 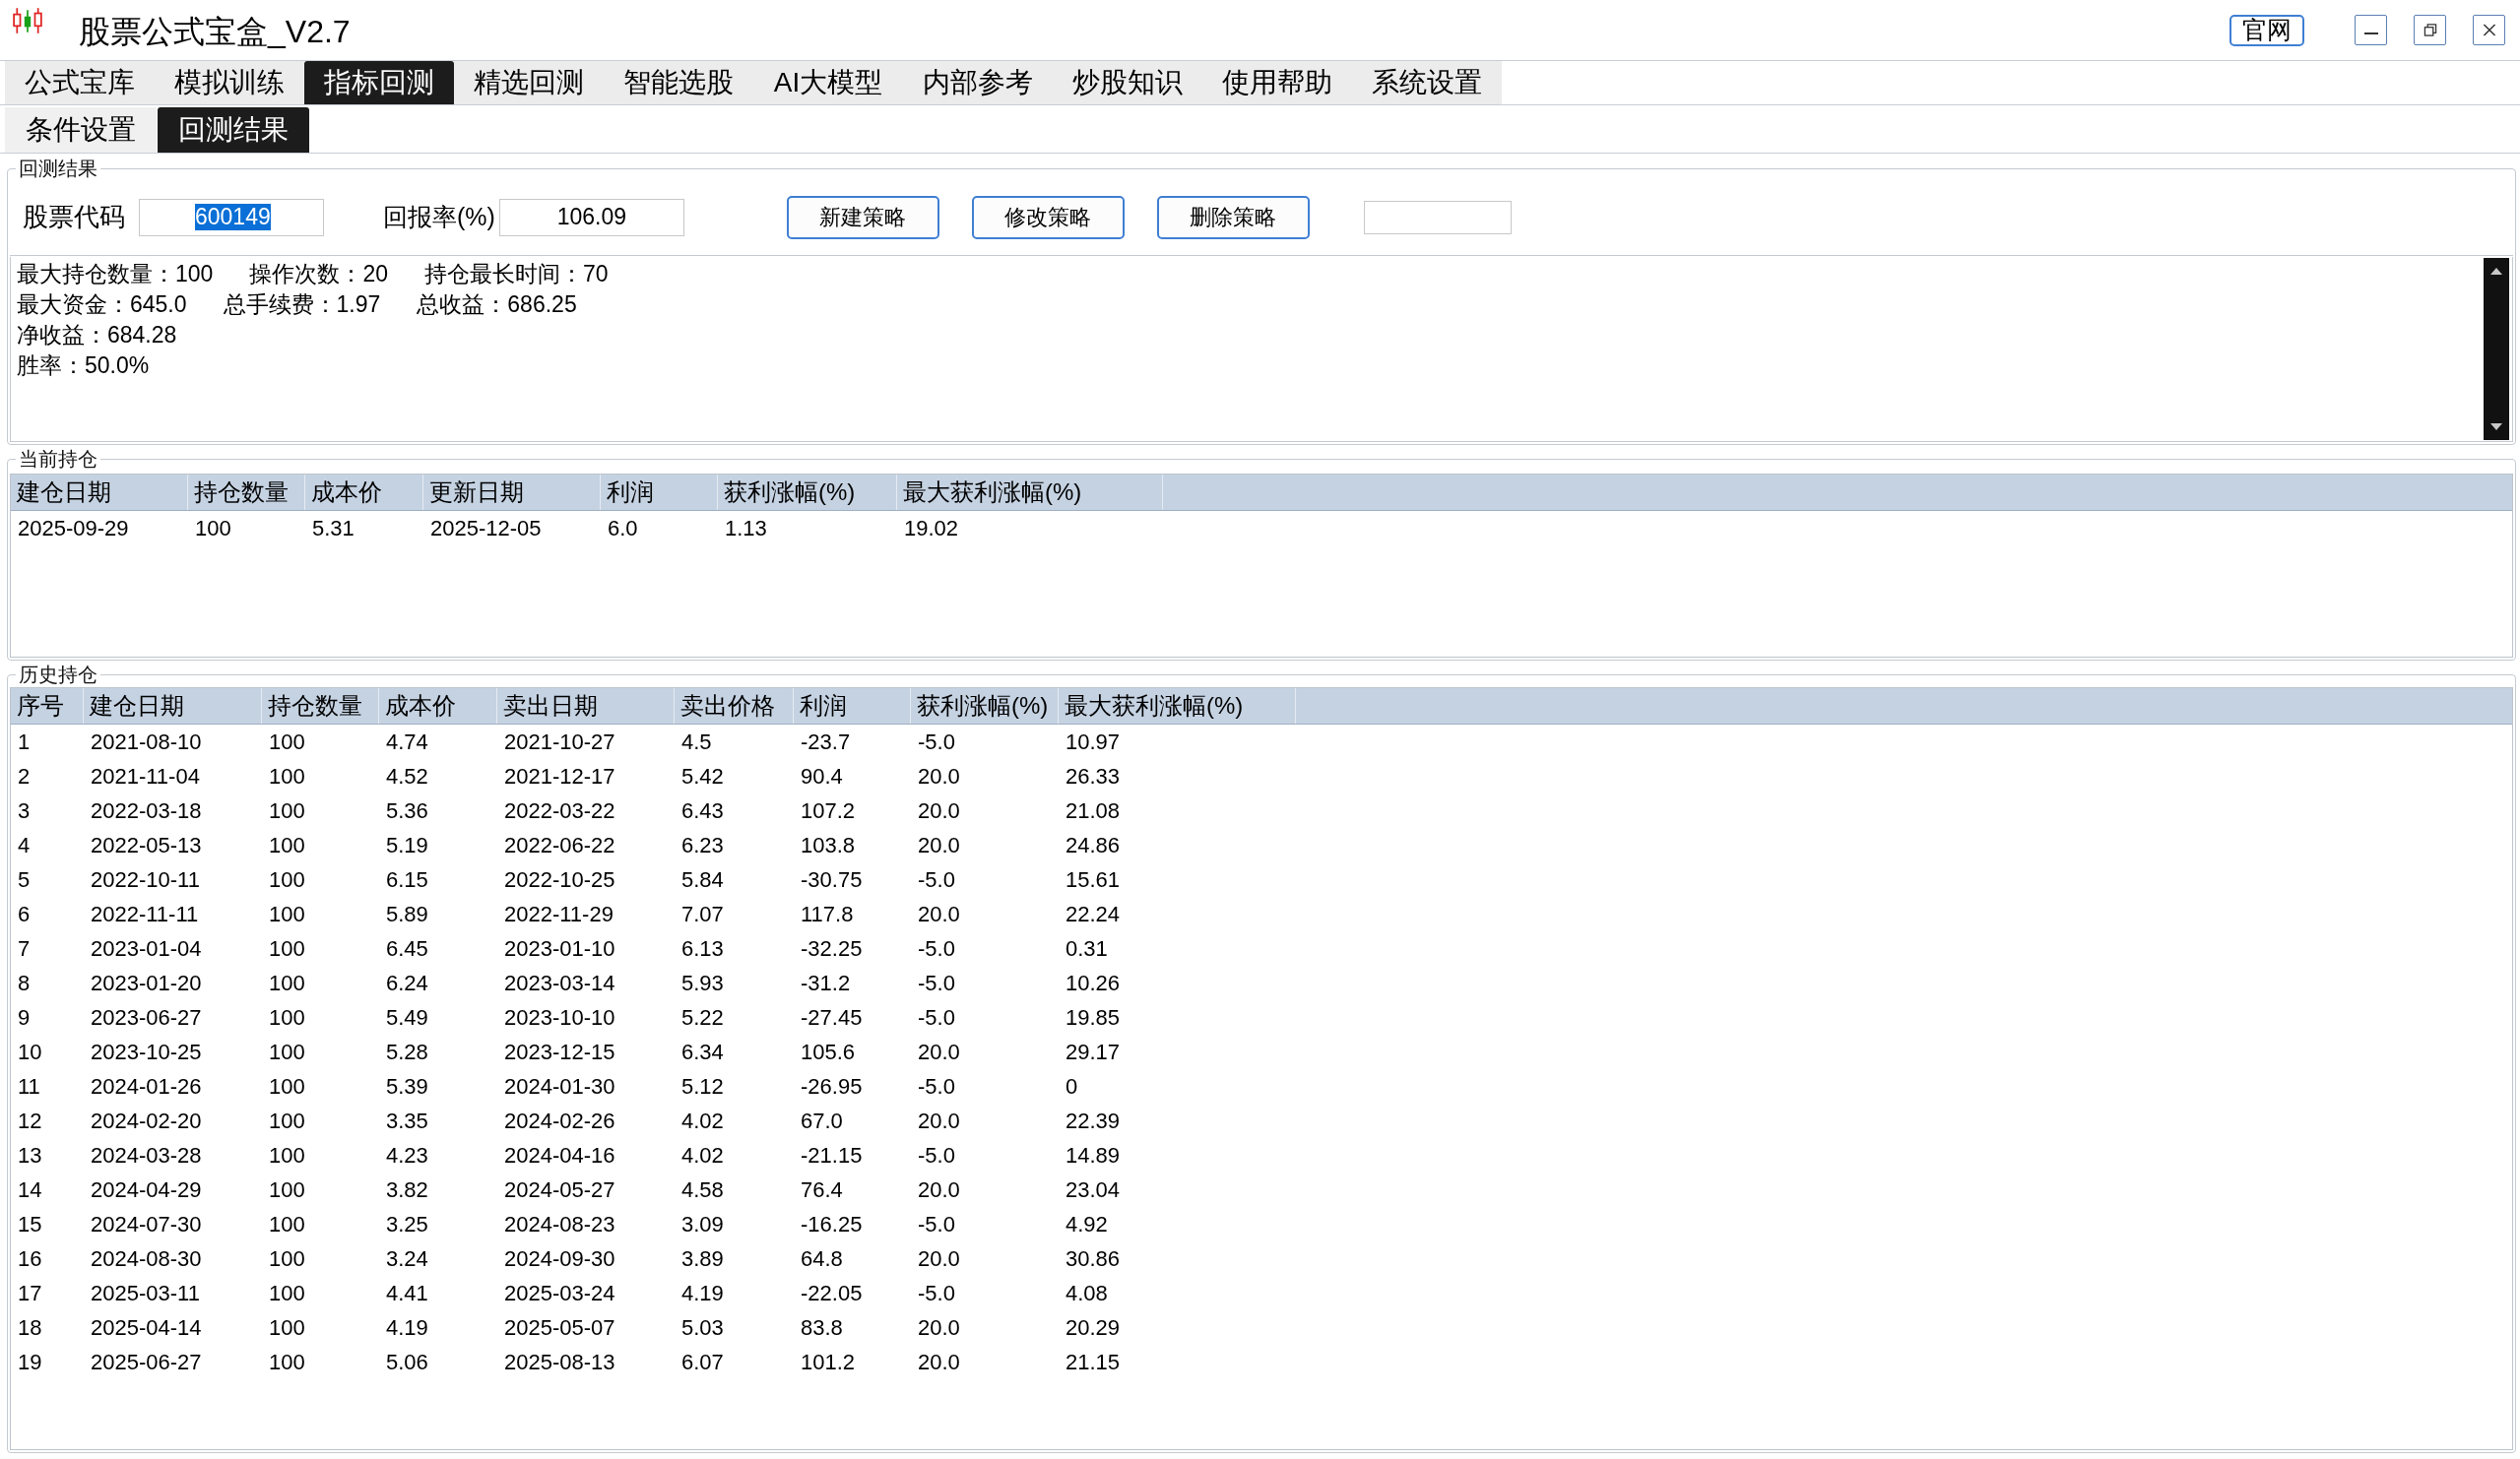 I want to click on table-cell-text: 2025-09-29, so click(x=73, y=528).